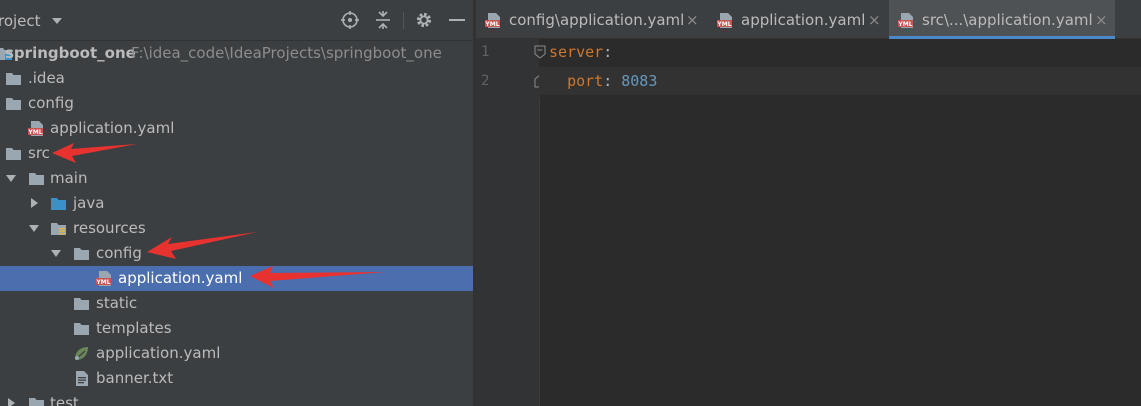 The width and height of the screenshot is (1141, 406). What do you see at coordinates (69, 178) in the screenshot?
I see `tree-item-label: main` at bounding box center [69, 178].